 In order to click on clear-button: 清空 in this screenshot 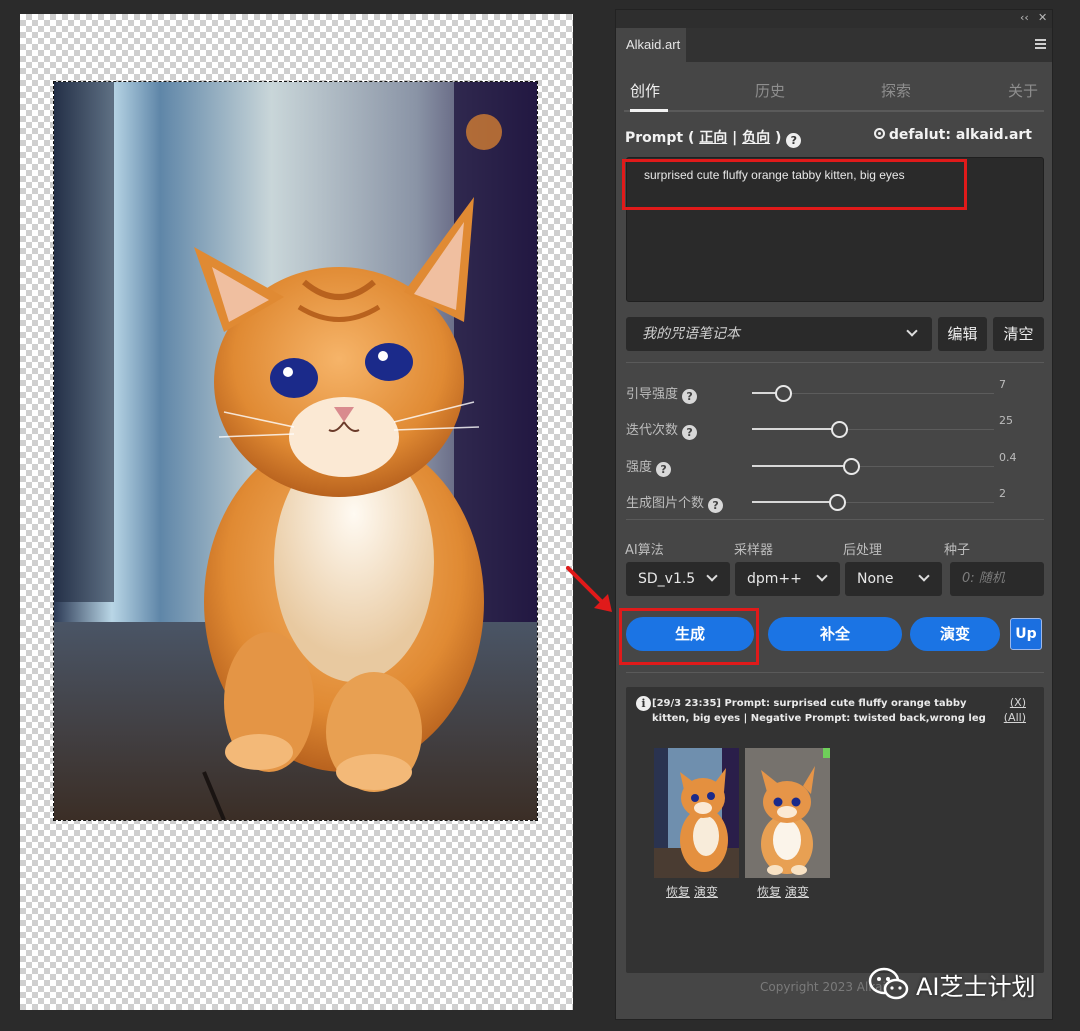, I will do `click(1018, 334)`.